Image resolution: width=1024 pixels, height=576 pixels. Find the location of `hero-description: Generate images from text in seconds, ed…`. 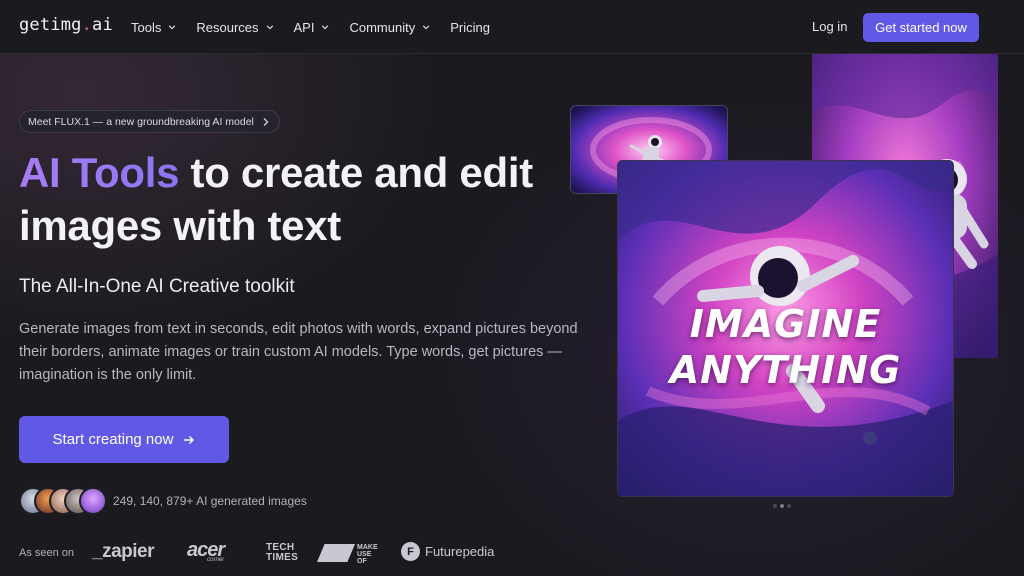

hero-description: Generate images from text in seconds, ed… is located at coordinates (298, 352).